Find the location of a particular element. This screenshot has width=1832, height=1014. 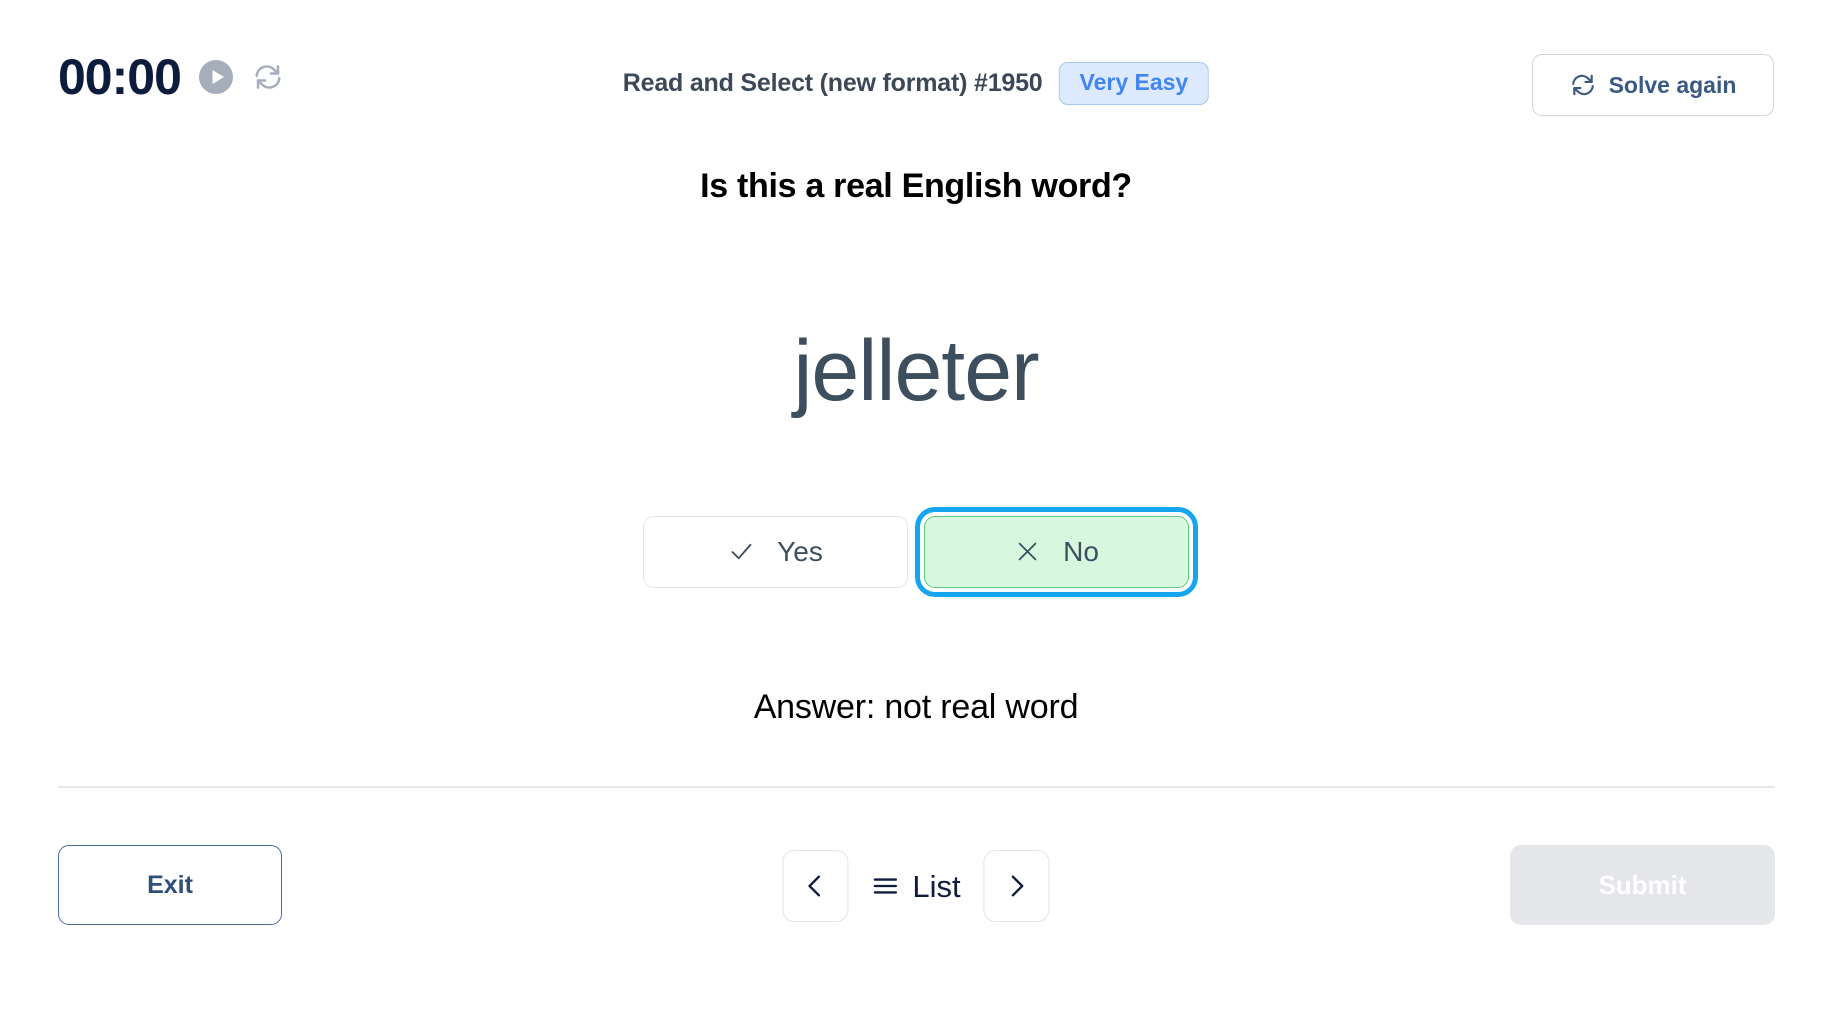

choices-row: Yes No is located at coordinates (916, 551).